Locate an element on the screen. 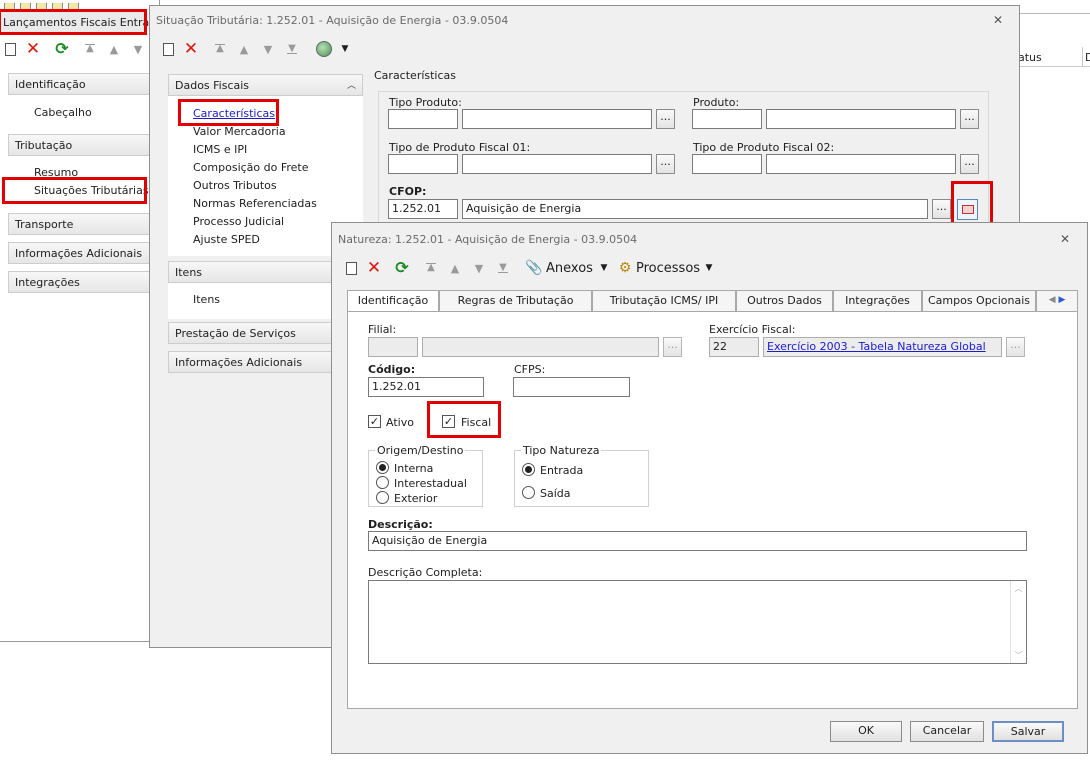  descricao-completa-textarea: ︿ ﹀ is located at coordinates (697, 622).